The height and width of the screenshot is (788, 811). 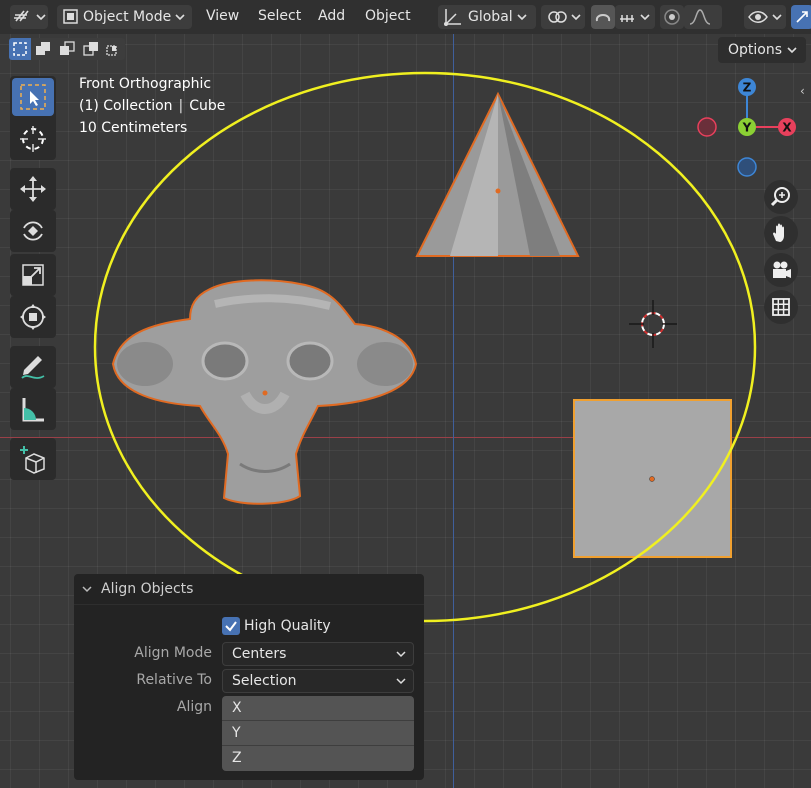 I want to click on mode-label: Object Mode, so click(x=127, y=17).